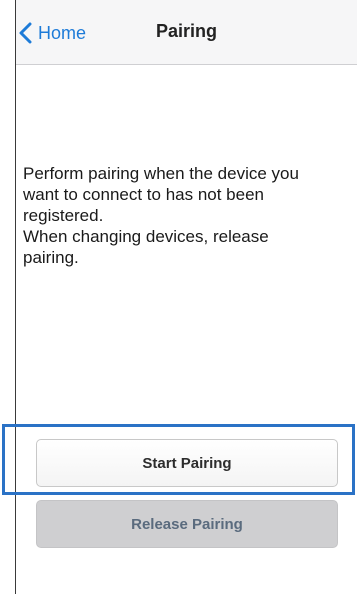 The height and width of the screenshot is (594, 357). I want to click on page-title: Pairing, so click(187, 31).